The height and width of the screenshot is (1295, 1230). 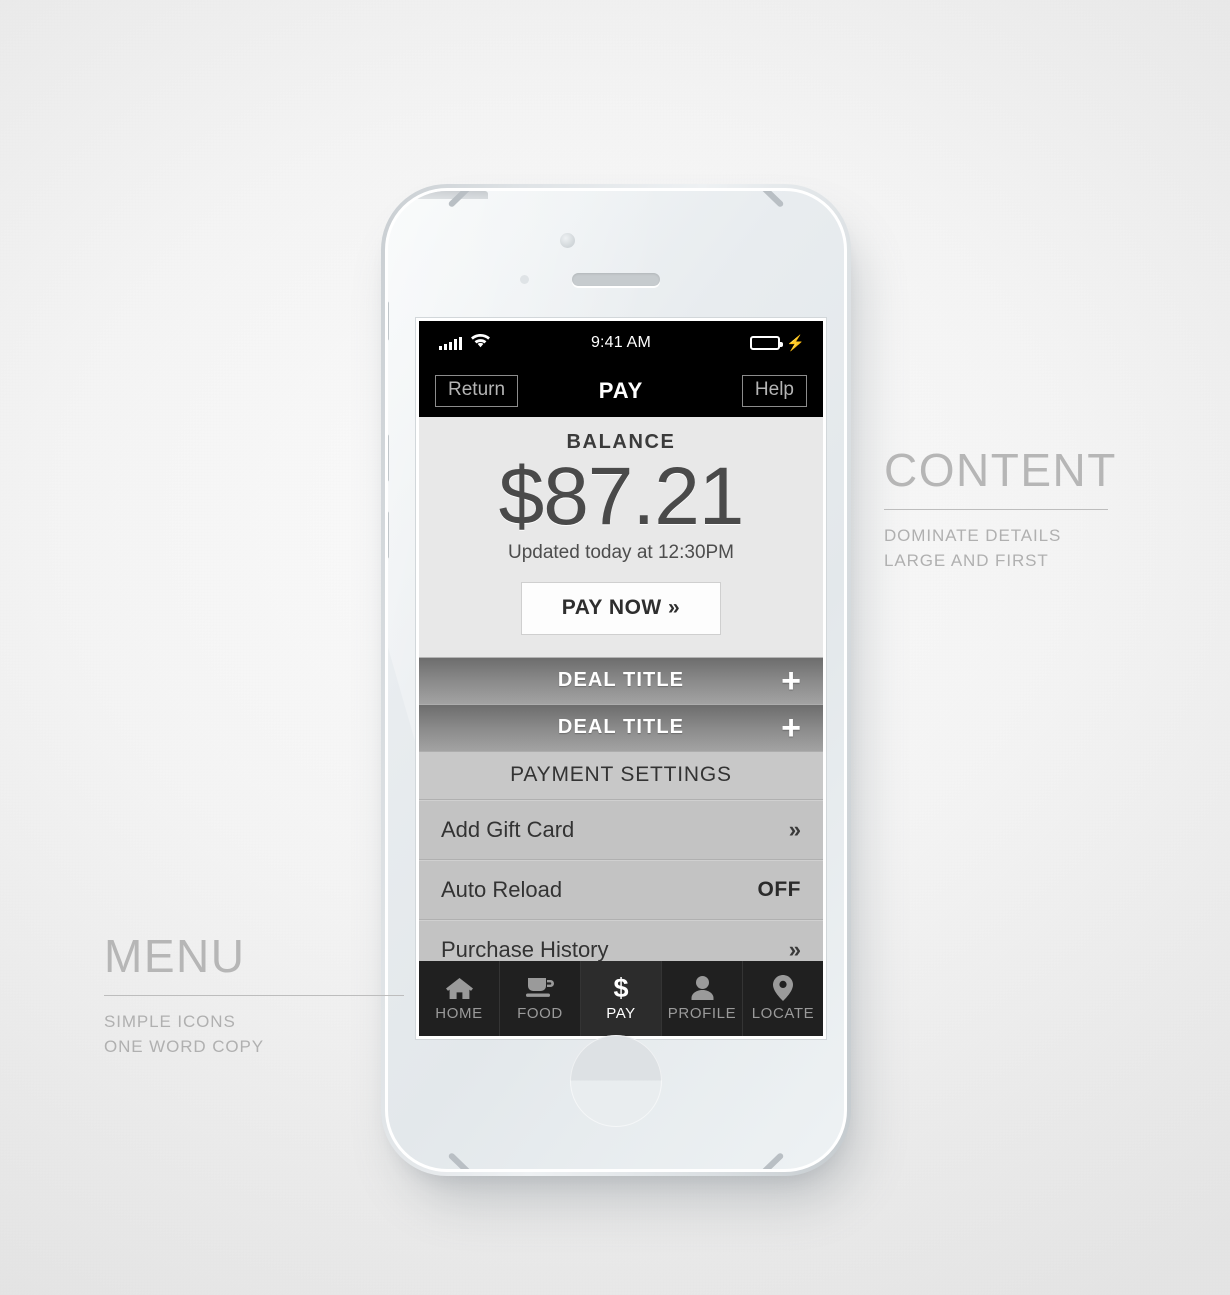 What do you see at coordinates (477, 391) in the screenshot?
I see `return-button: Return` at bounding box center [477, 391].